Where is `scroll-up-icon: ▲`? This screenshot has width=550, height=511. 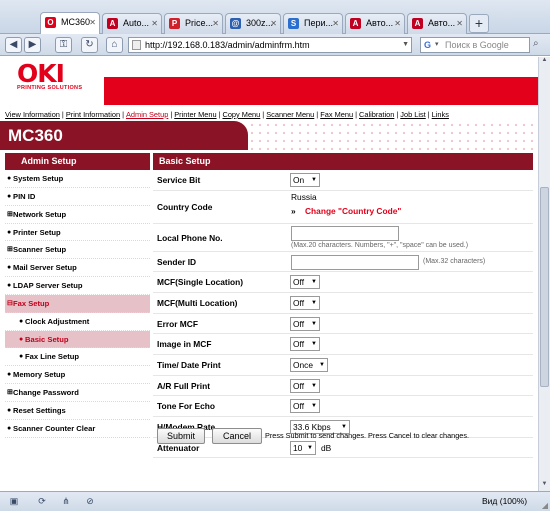 scroll-up-icon: ▲ is located at coordinates (544, 62).